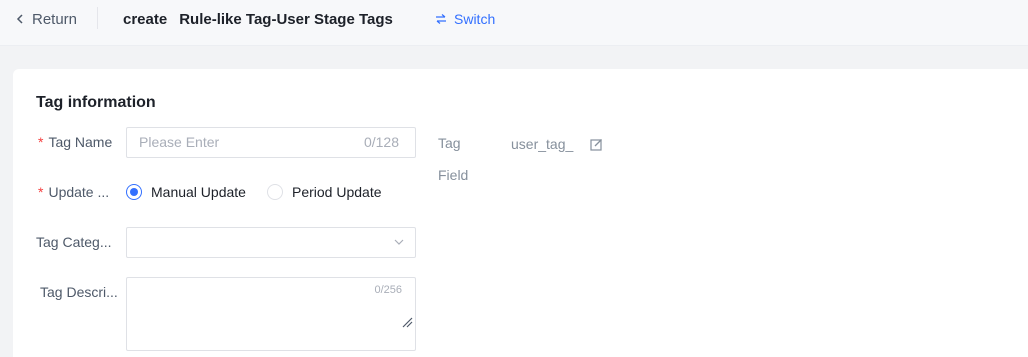 The width and height of the screenshot is (1028, 357). Describe the element at coordinates (179, 142) in the screenshot. I see `tag-name-placeholder: Please Enter` at that location.